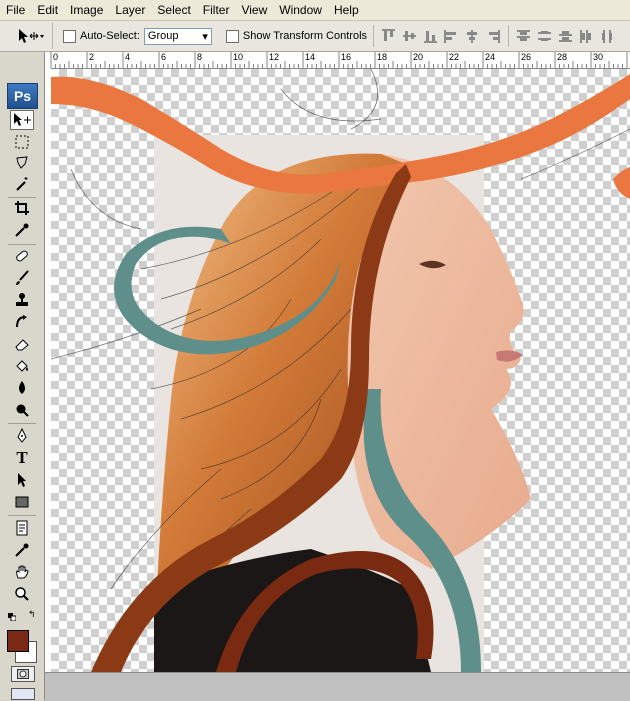 The height and width of the screenshot is (701, 630). Describe the element at coordinates (22, 184) in the screenshot. I see `magic-wand-icon` at that location.